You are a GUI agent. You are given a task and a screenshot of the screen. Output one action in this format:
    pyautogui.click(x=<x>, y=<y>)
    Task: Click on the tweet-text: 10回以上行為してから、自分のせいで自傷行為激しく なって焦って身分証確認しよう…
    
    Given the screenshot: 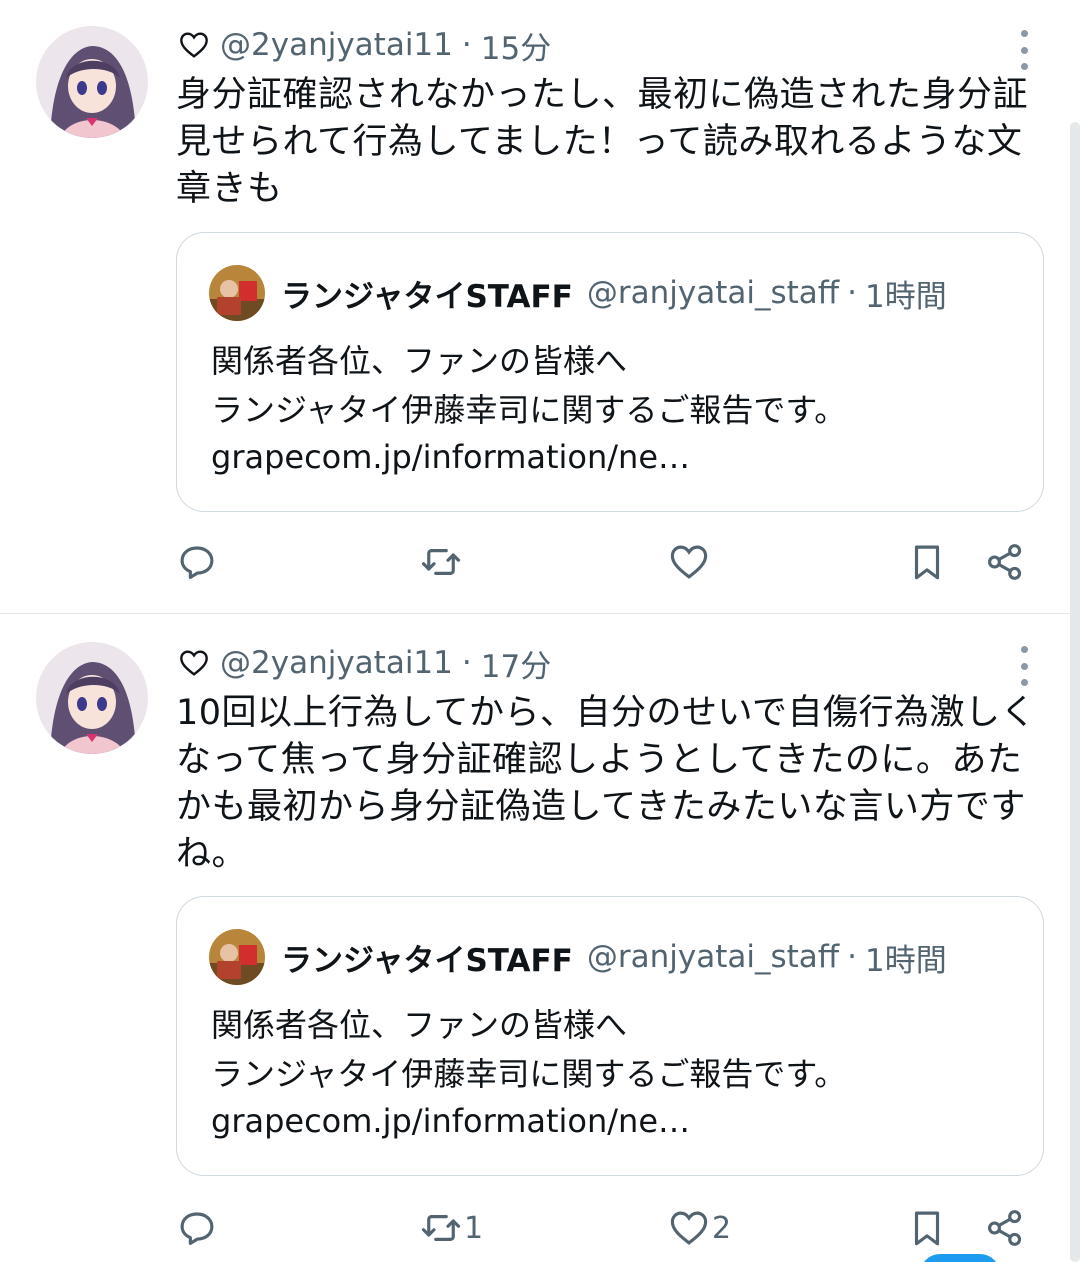 What is the action you would take?
    pyautogui.click(x=606, y=784)
    